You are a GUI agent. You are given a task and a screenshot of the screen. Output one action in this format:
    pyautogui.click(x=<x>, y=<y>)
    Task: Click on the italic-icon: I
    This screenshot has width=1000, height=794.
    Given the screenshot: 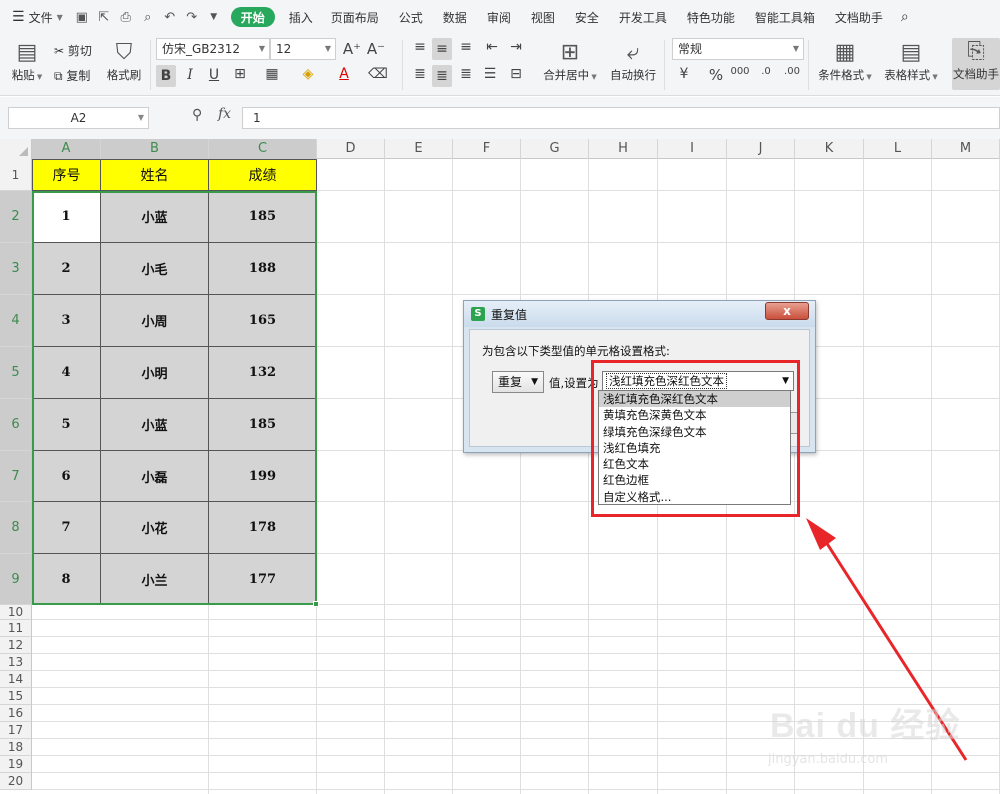 What is the action you would take?
    pyautogui.click(x=190, y=75)
    